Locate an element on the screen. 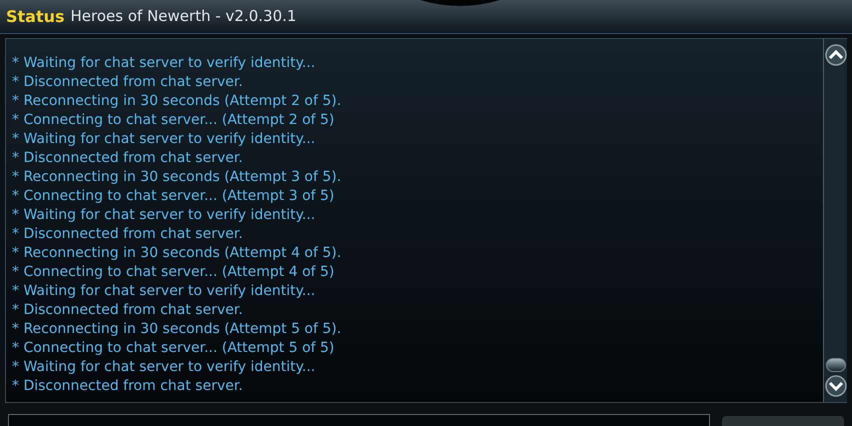 The width and height of the screenshot is (852, 426). chat-input-field is located at coordinates (359, 420).